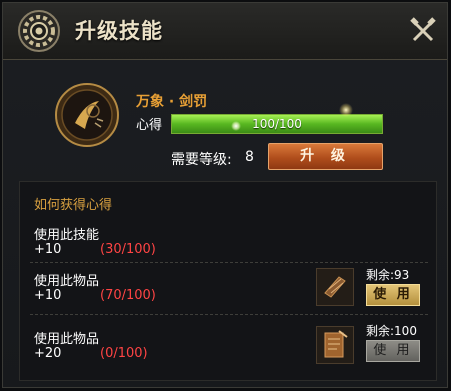  I want to click on xinde-progress-bar: 100/100, so click(277, 124).